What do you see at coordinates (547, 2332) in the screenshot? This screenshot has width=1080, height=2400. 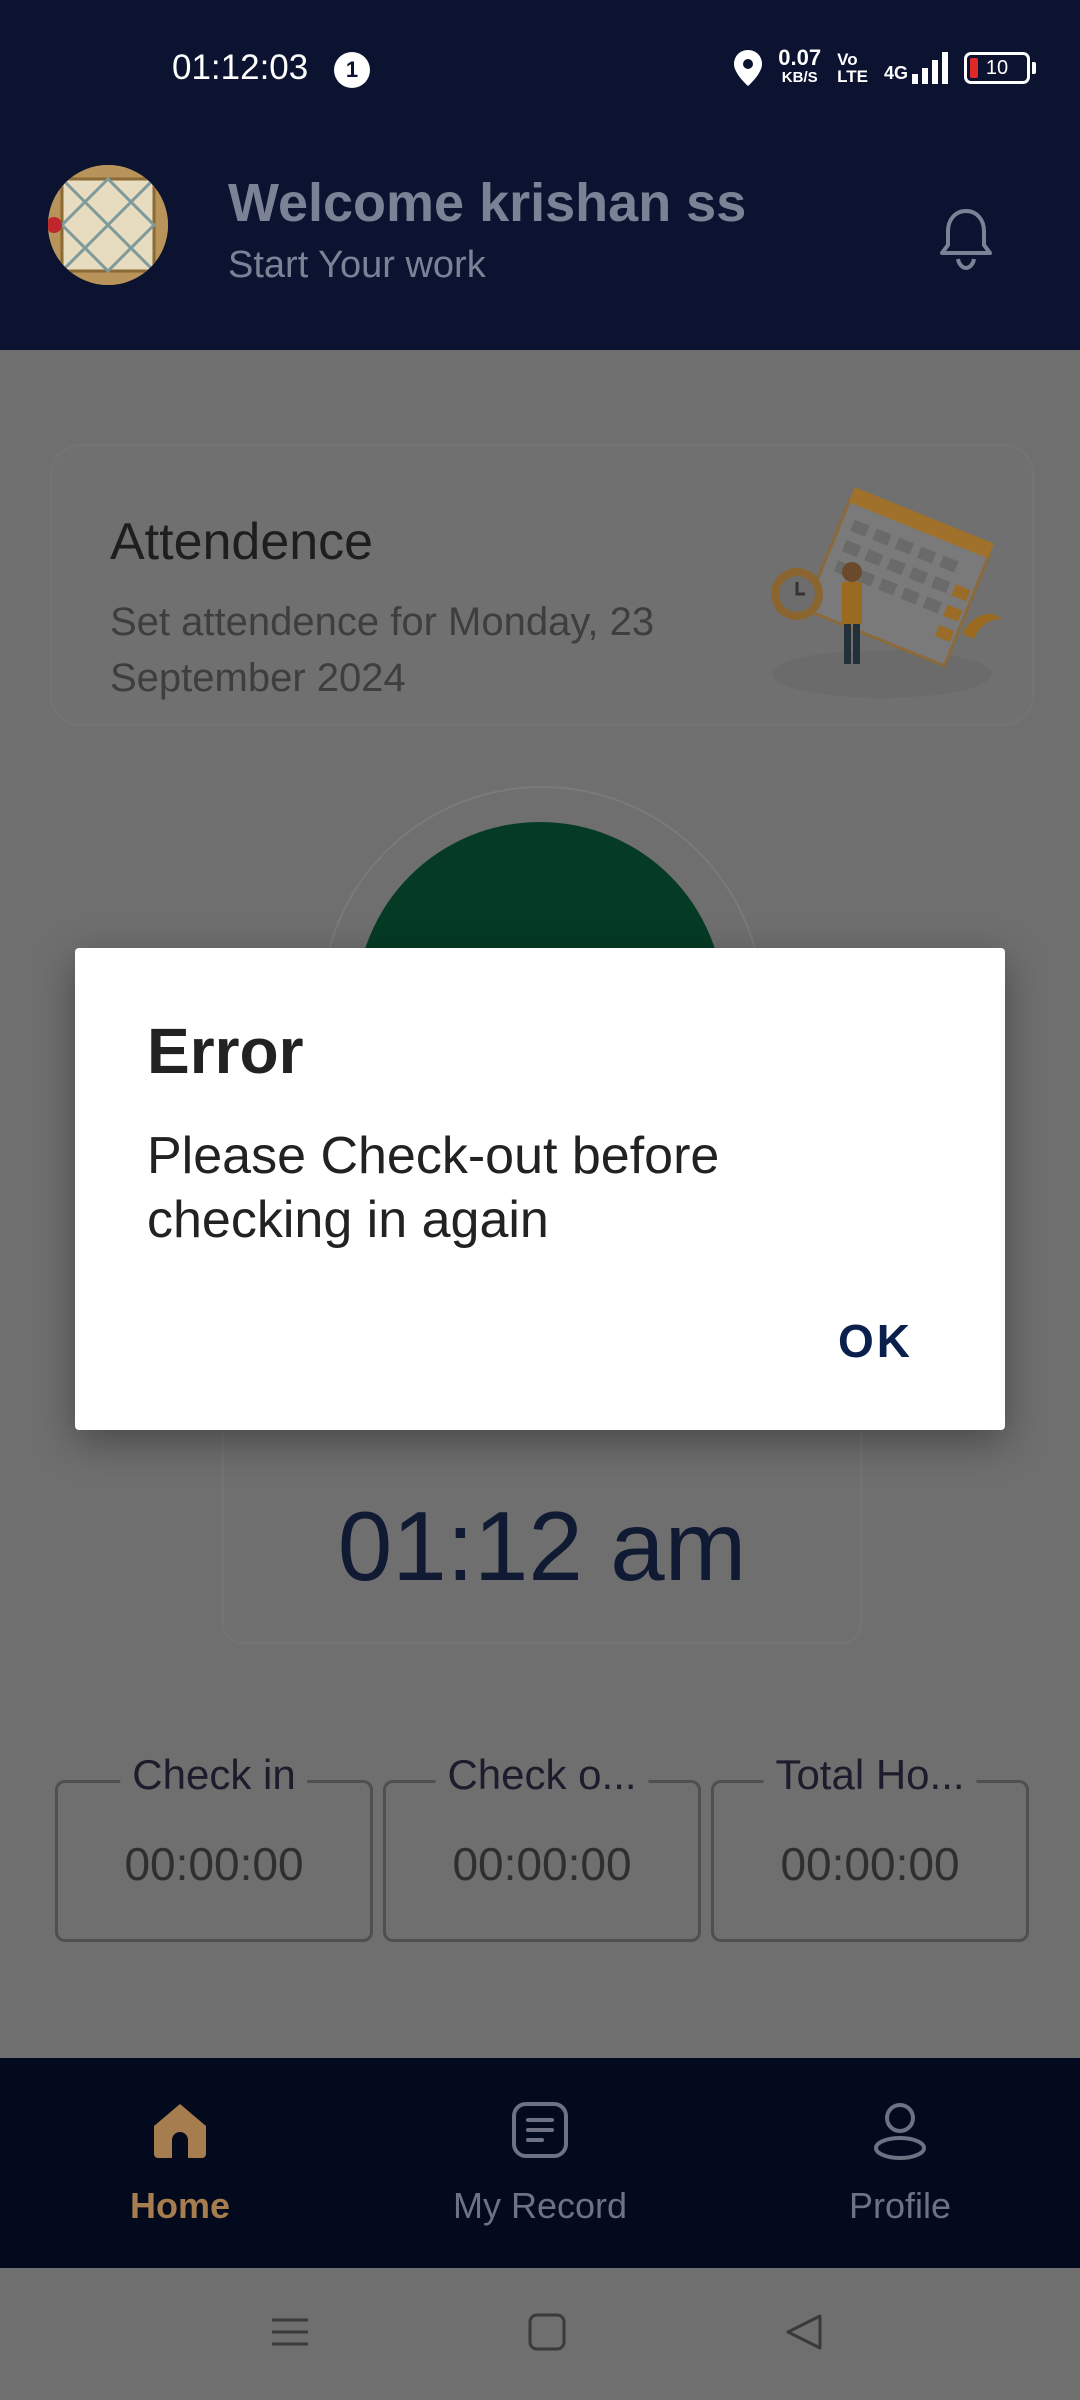 I see `home-square-icon` at bounding box center [547, 2332].